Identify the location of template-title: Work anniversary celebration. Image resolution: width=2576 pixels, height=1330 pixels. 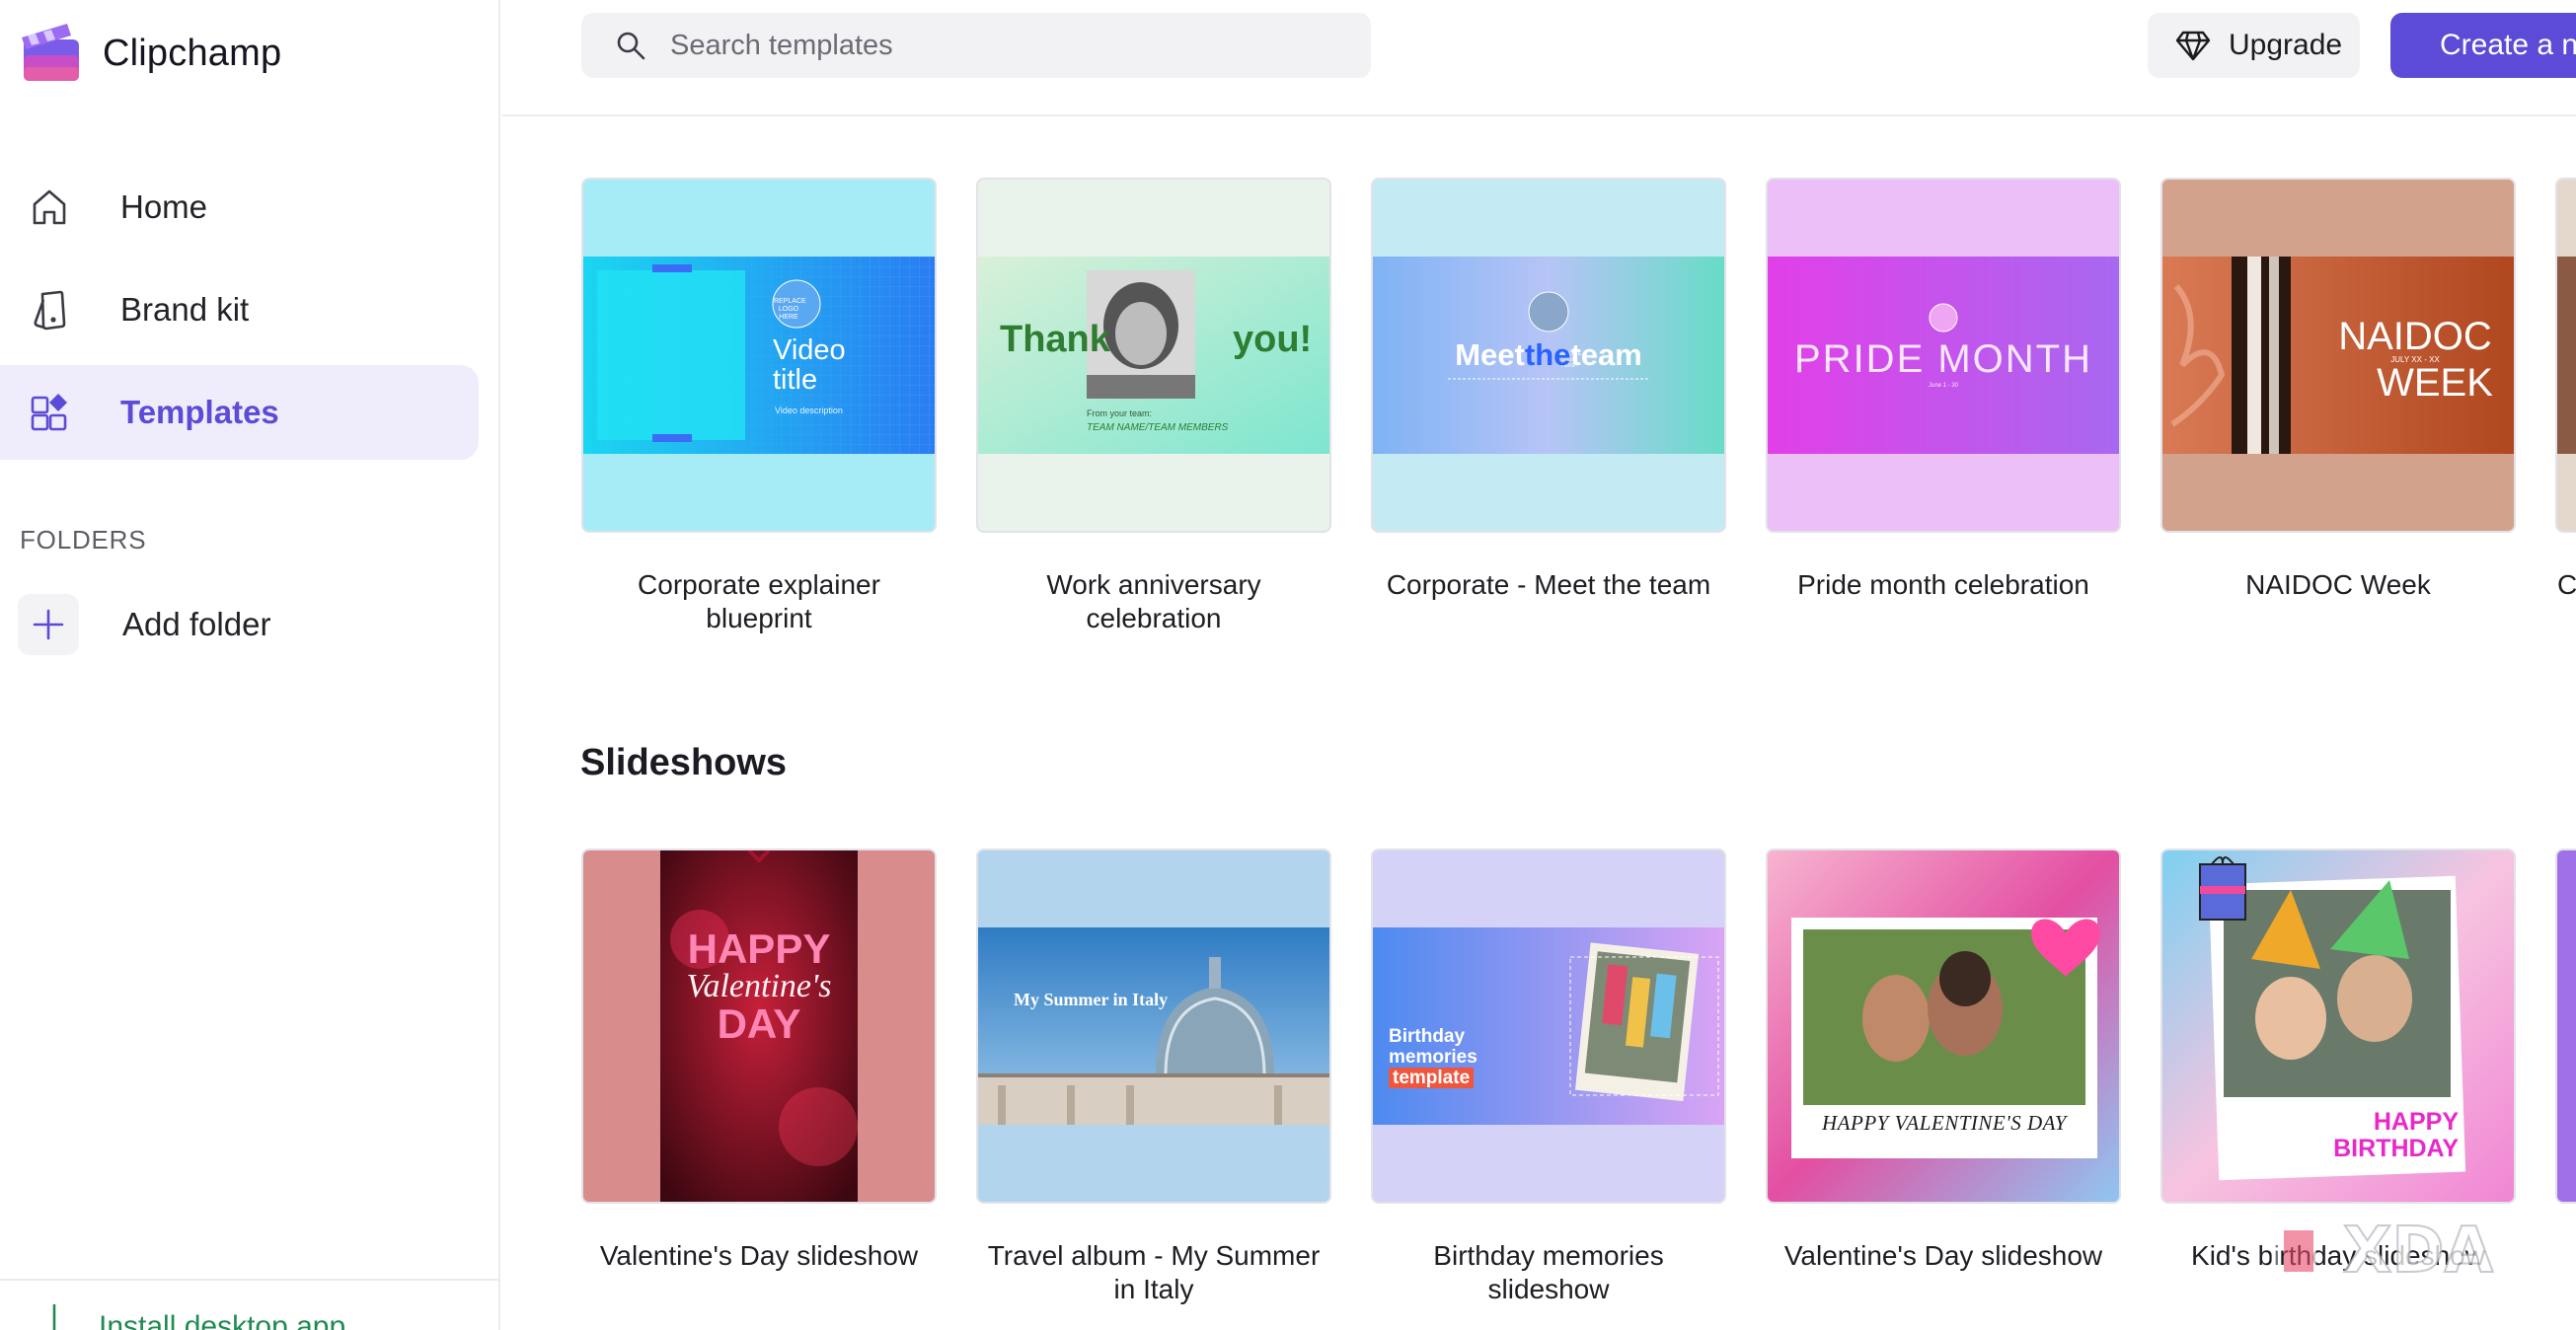
(1153, 601).